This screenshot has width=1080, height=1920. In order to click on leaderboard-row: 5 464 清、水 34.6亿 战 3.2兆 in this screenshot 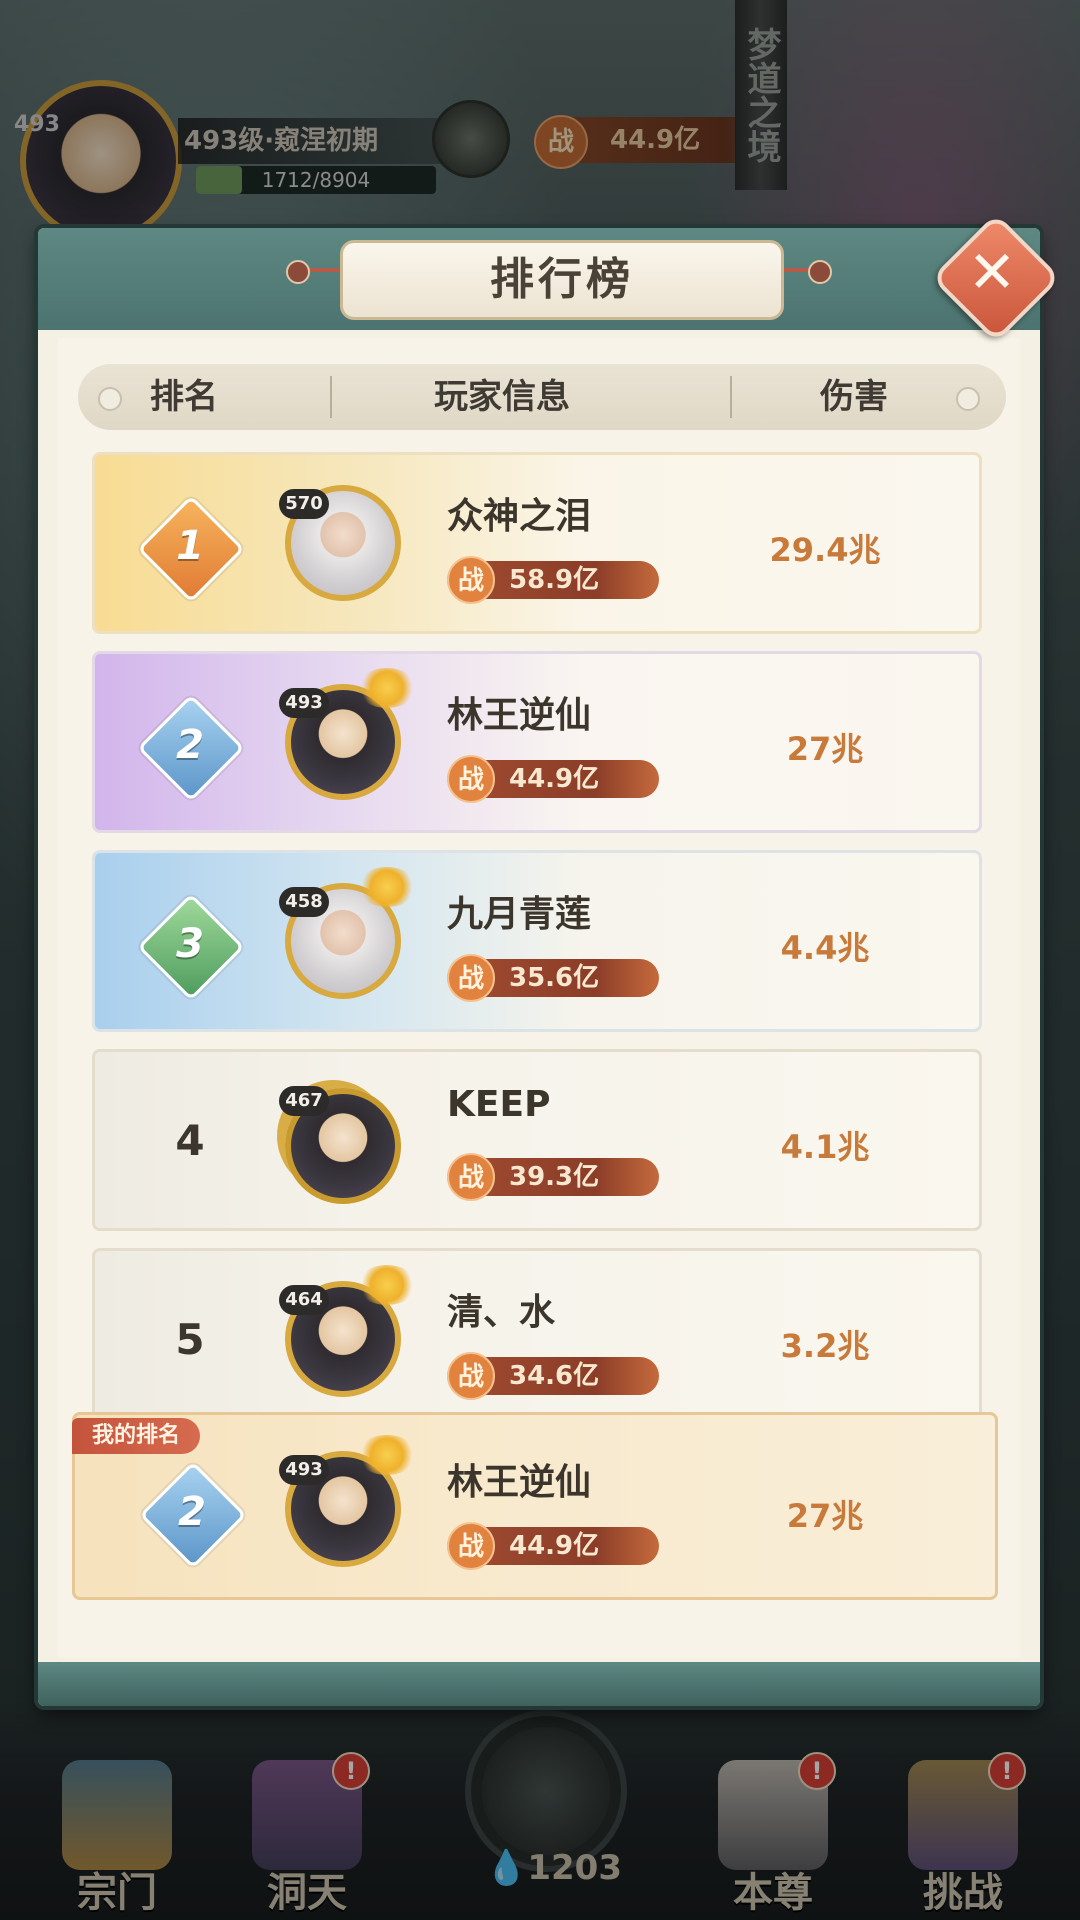, I will do `click(537, 1339)`.